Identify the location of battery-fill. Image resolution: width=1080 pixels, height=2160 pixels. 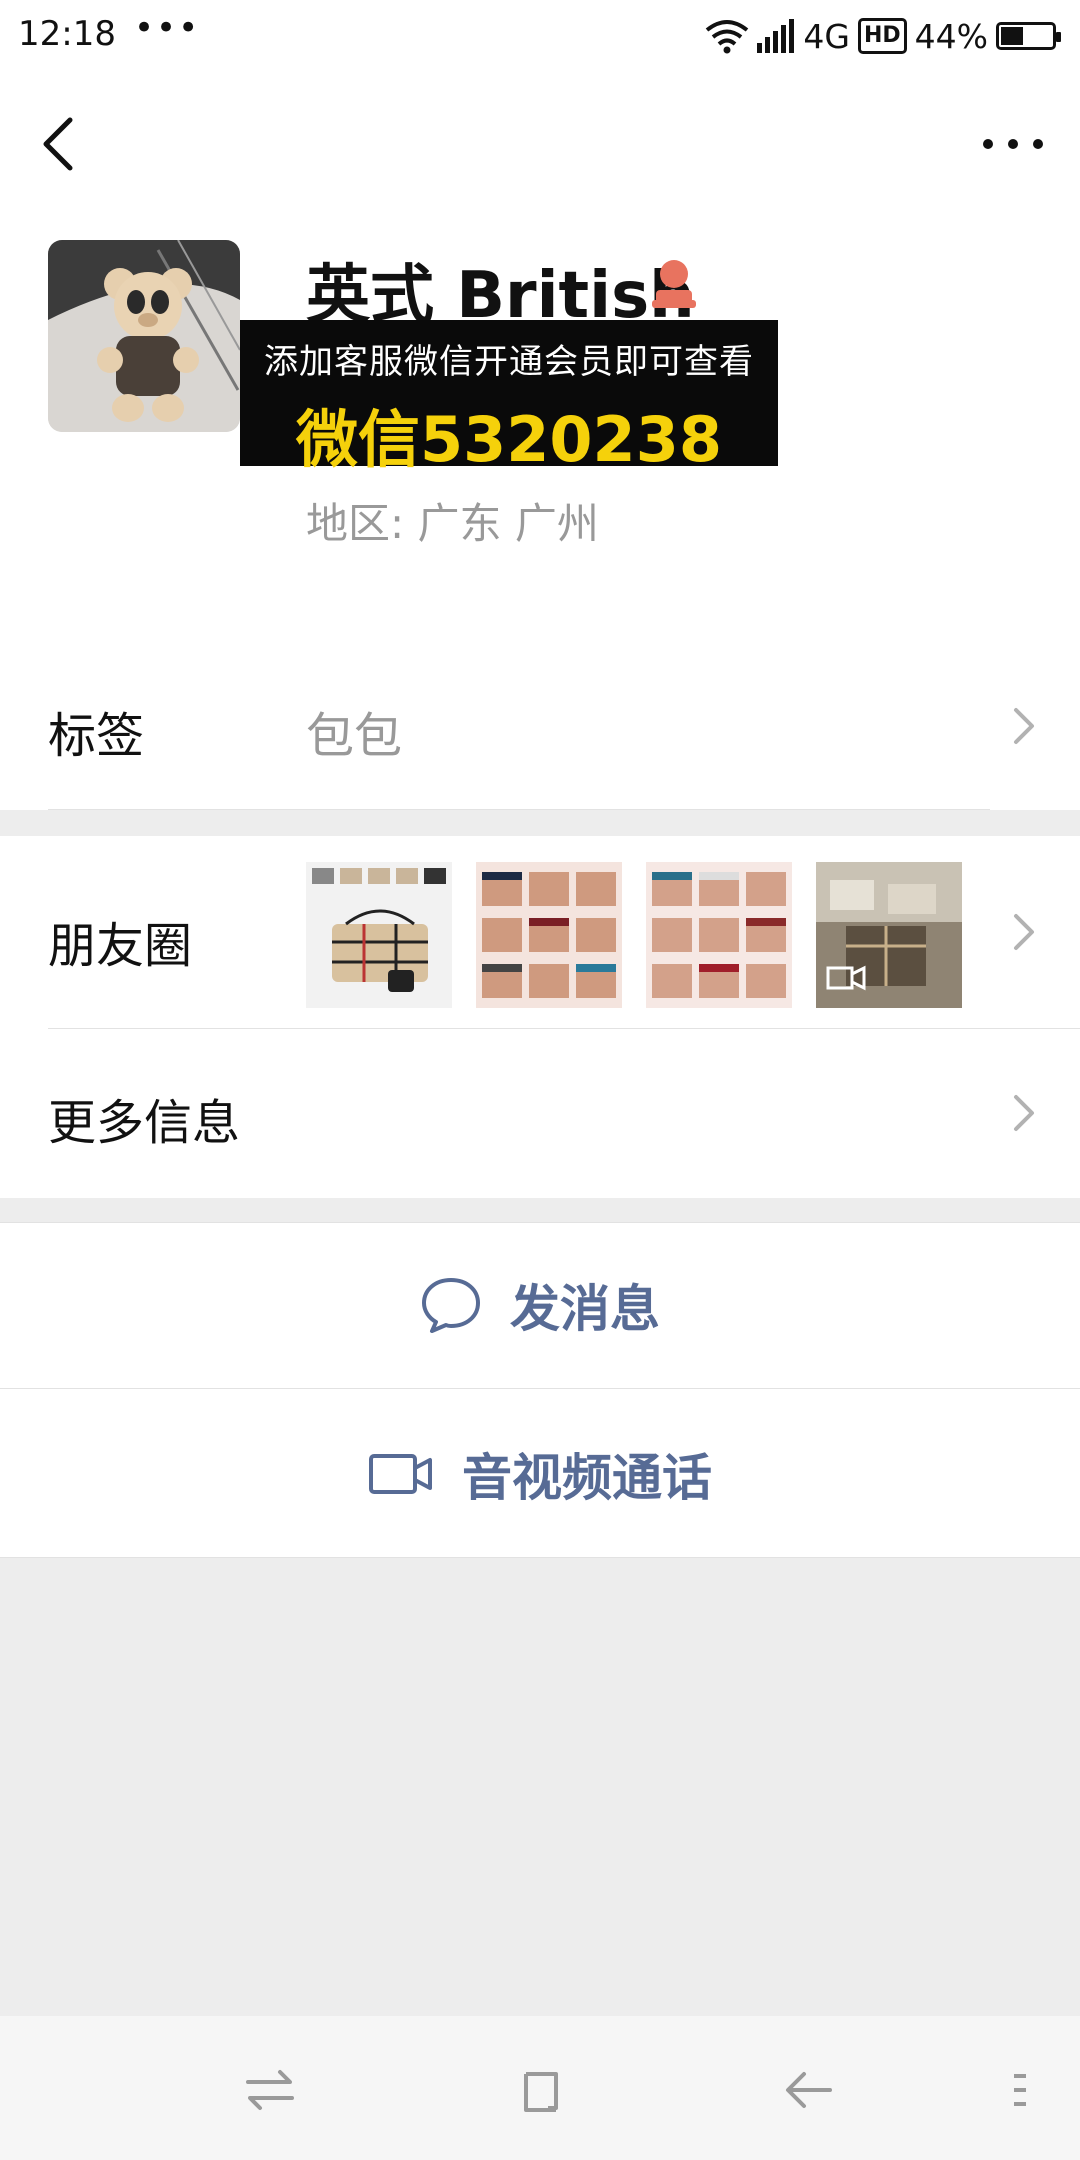
(1012, 36).